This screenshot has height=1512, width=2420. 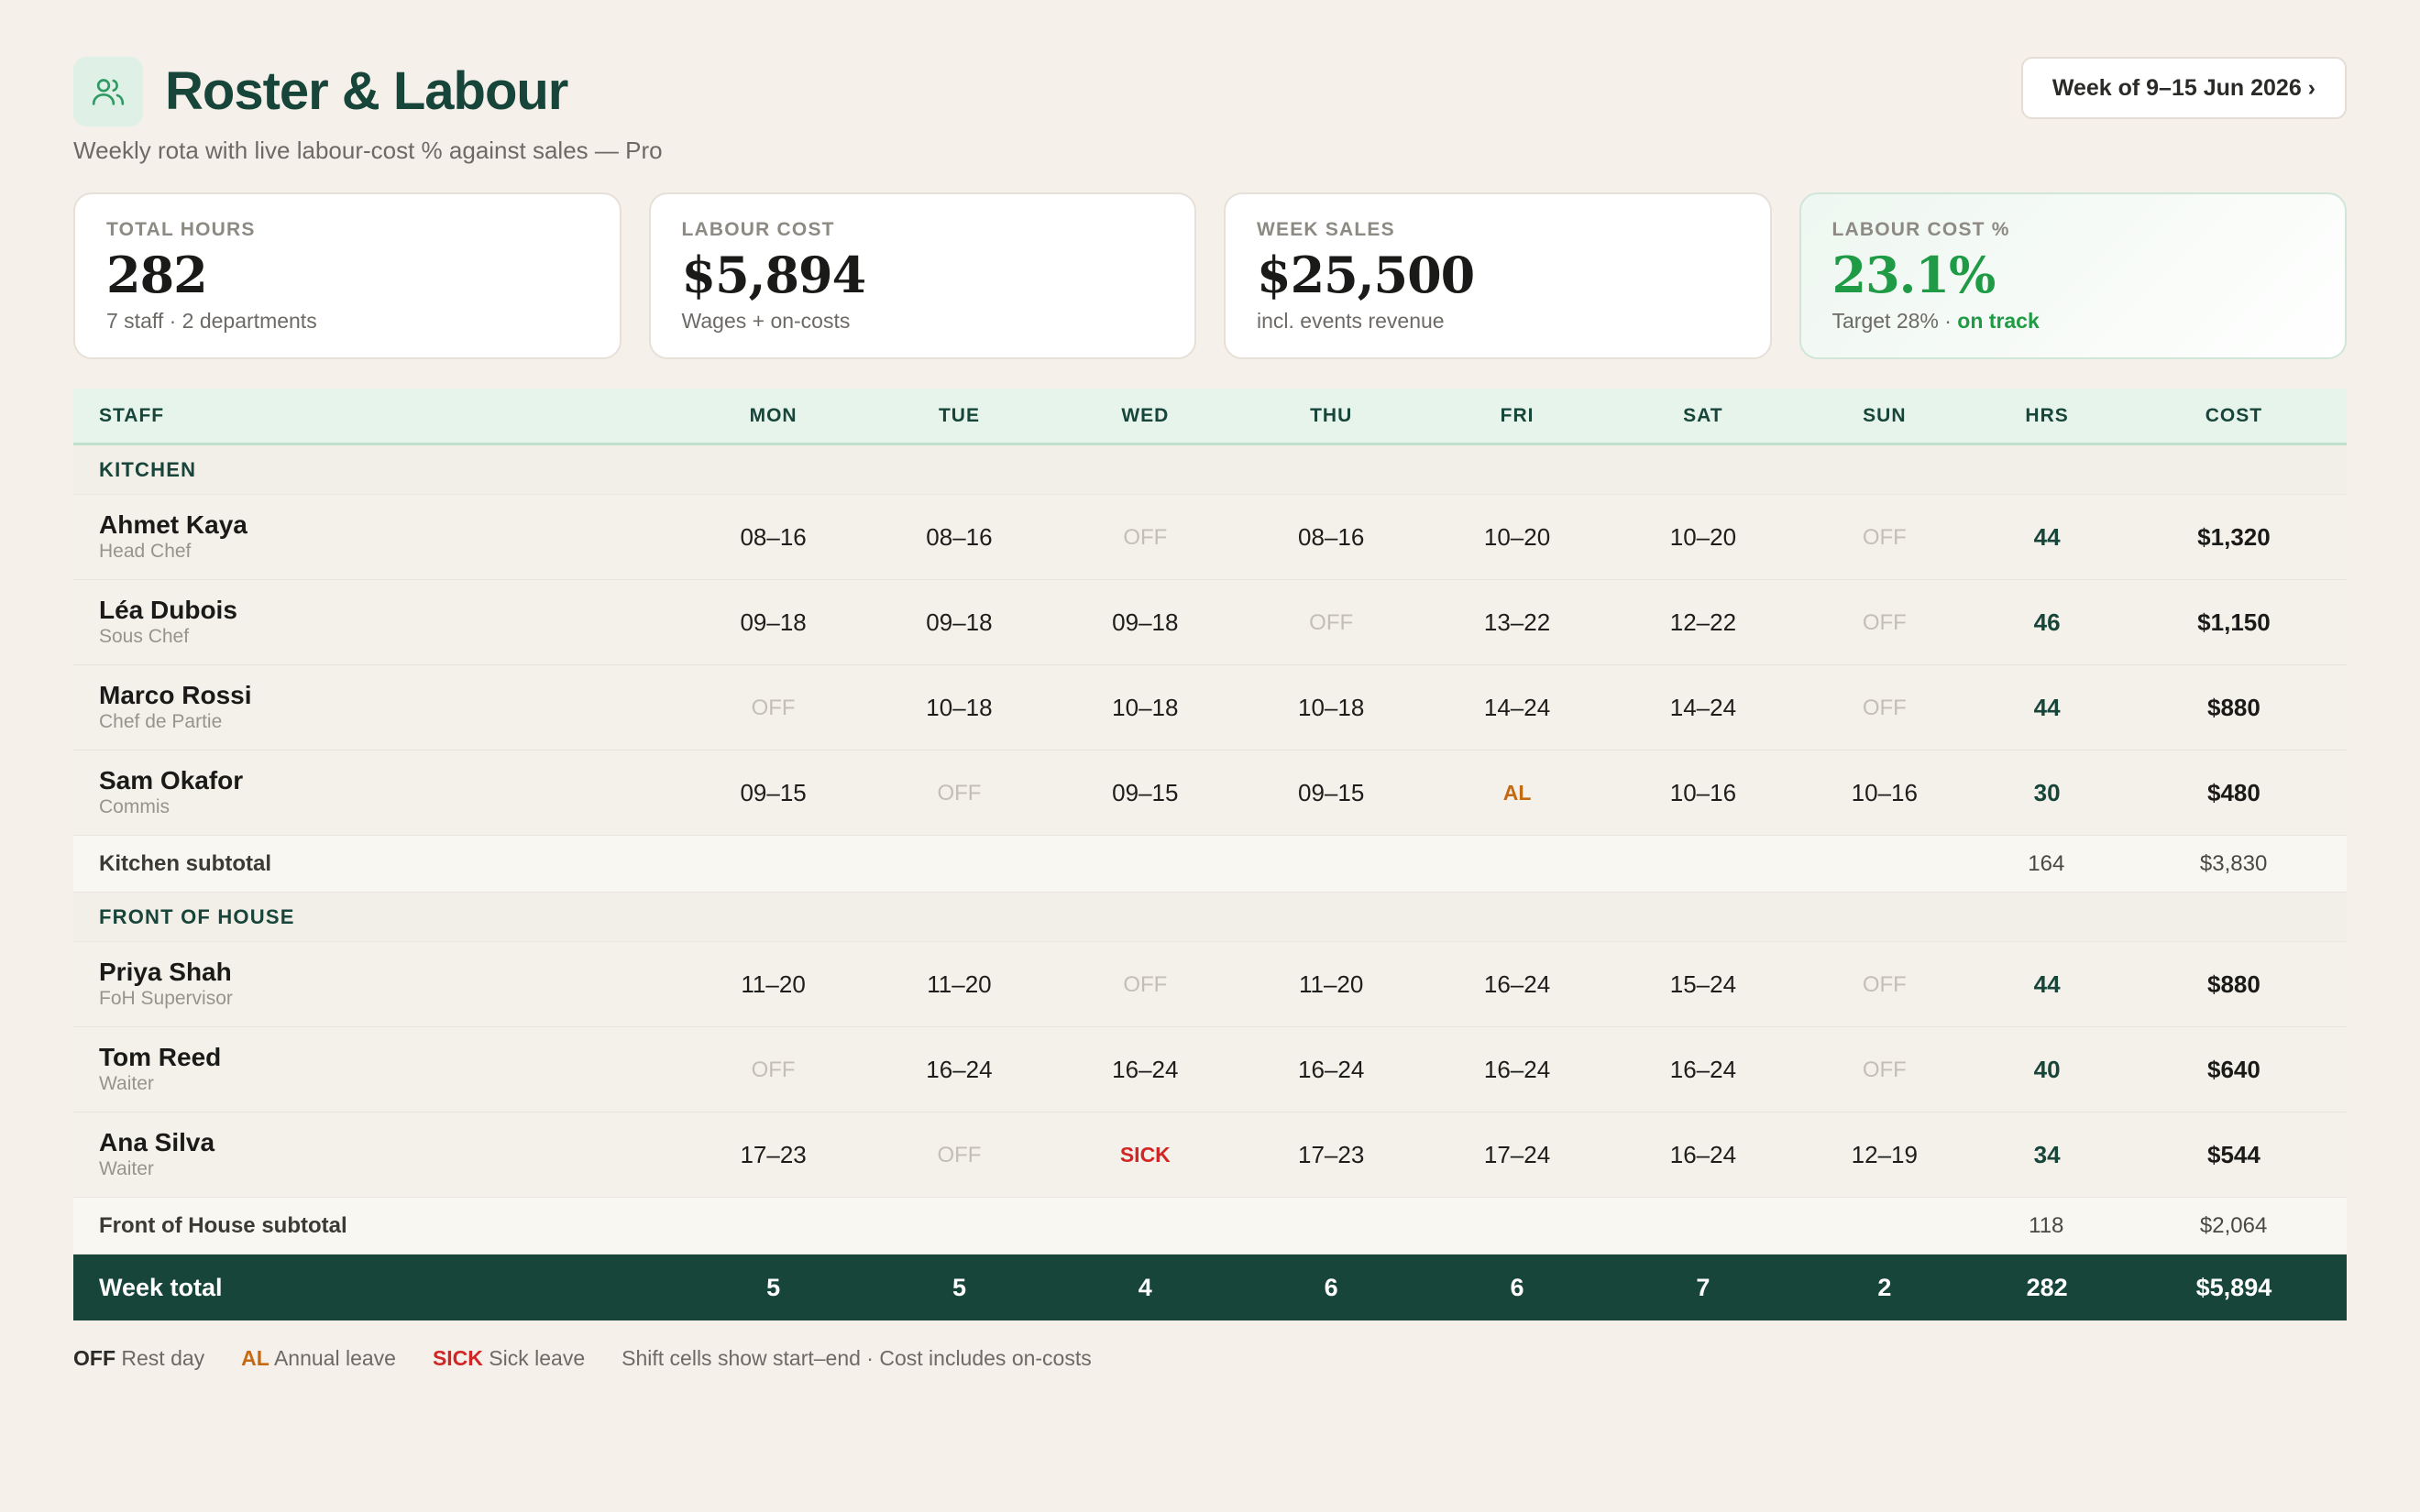 I want to click on column-header-thu: THU, so click(x=1331, y=416).